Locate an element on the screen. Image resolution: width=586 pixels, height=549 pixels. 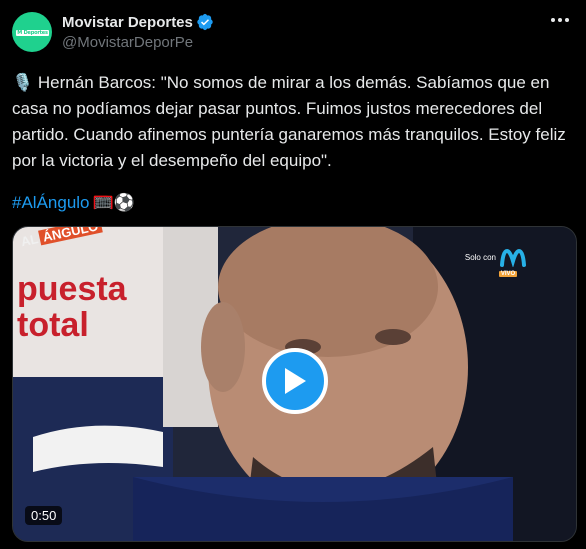
author-display-name: Movistar Deportes is located at coordinates (127, 22).